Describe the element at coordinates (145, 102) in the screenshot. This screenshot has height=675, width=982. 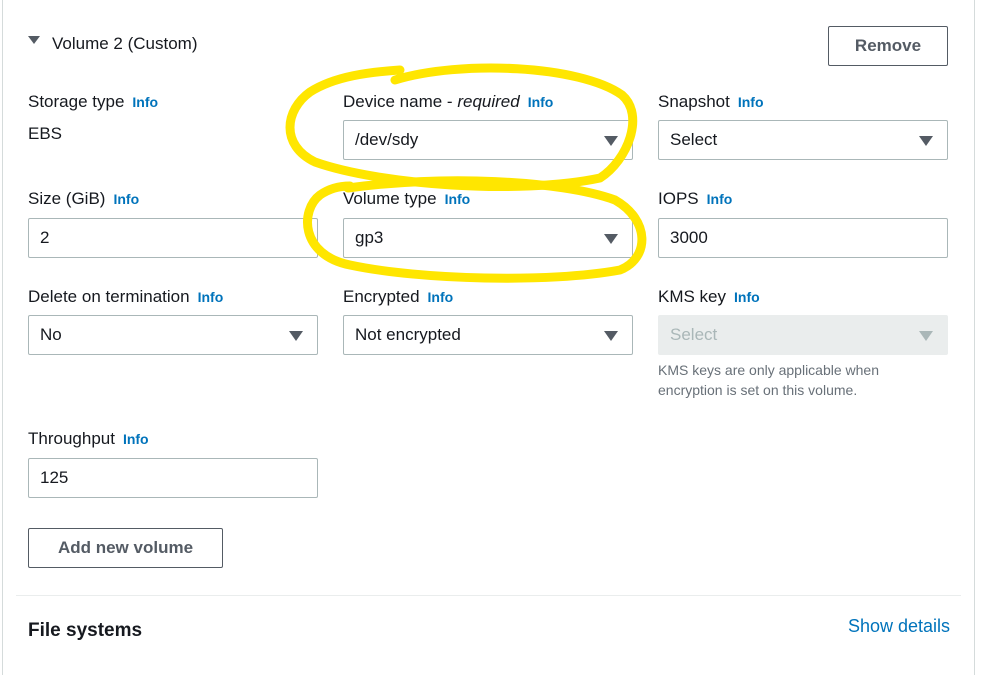
I see `storage-type-info-link: Info` at that location.